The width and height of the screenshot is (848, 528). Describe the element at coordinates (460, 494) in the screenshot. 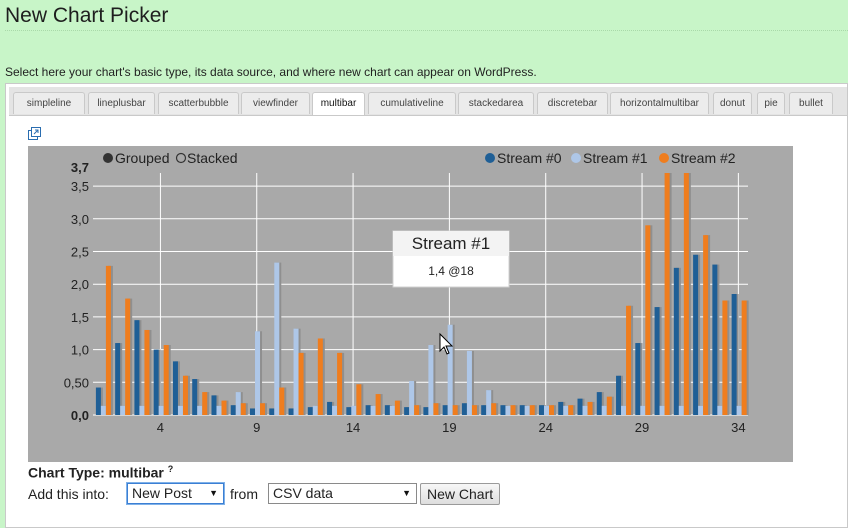

I see `new-chart-button: New Chart` at that location.